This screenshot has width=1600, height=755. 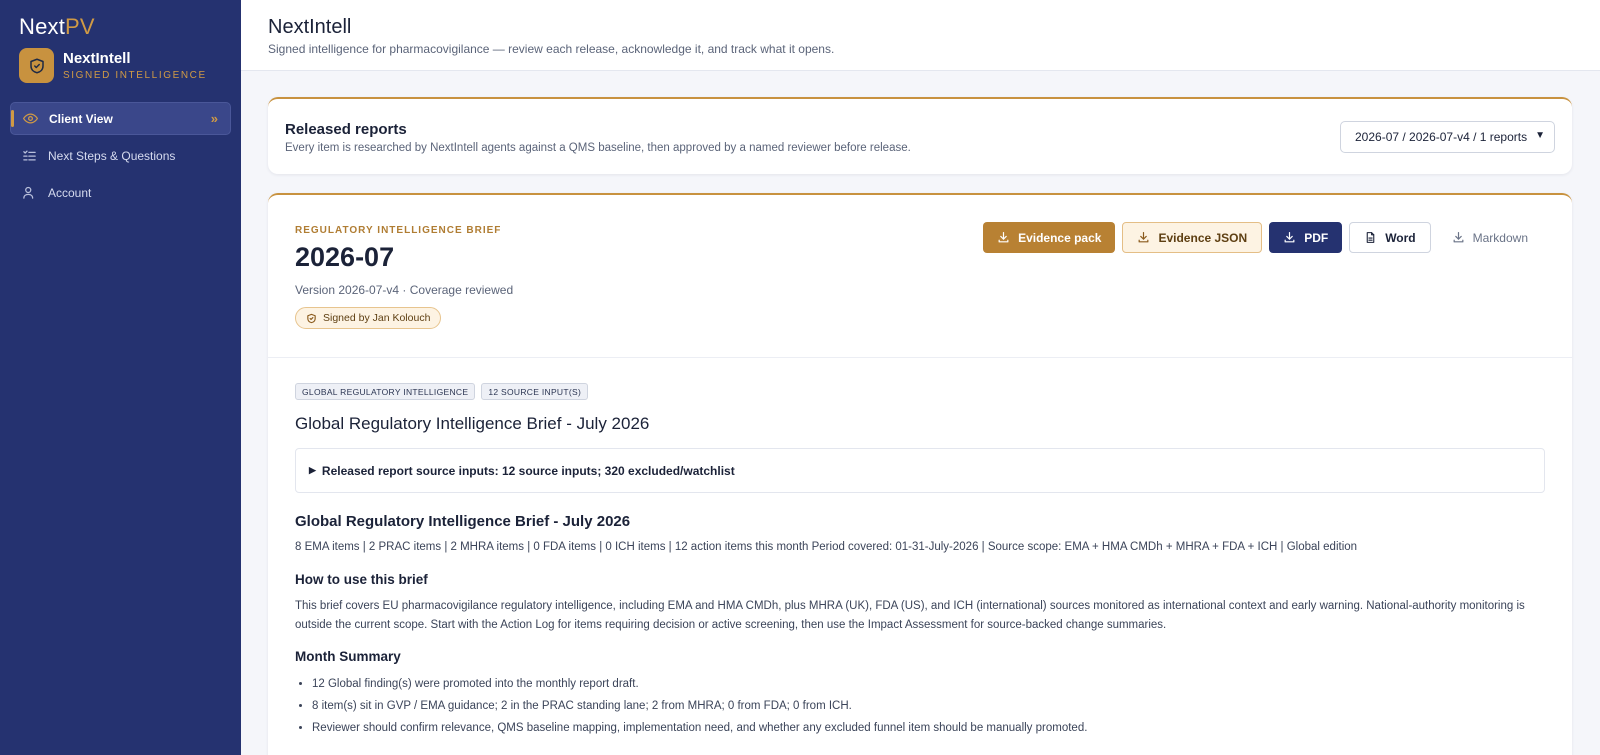 What do you see at coordinates (80, 26) in the screenshot?
I see `logo-text-accent: PV` at bounding box center [80, 26].